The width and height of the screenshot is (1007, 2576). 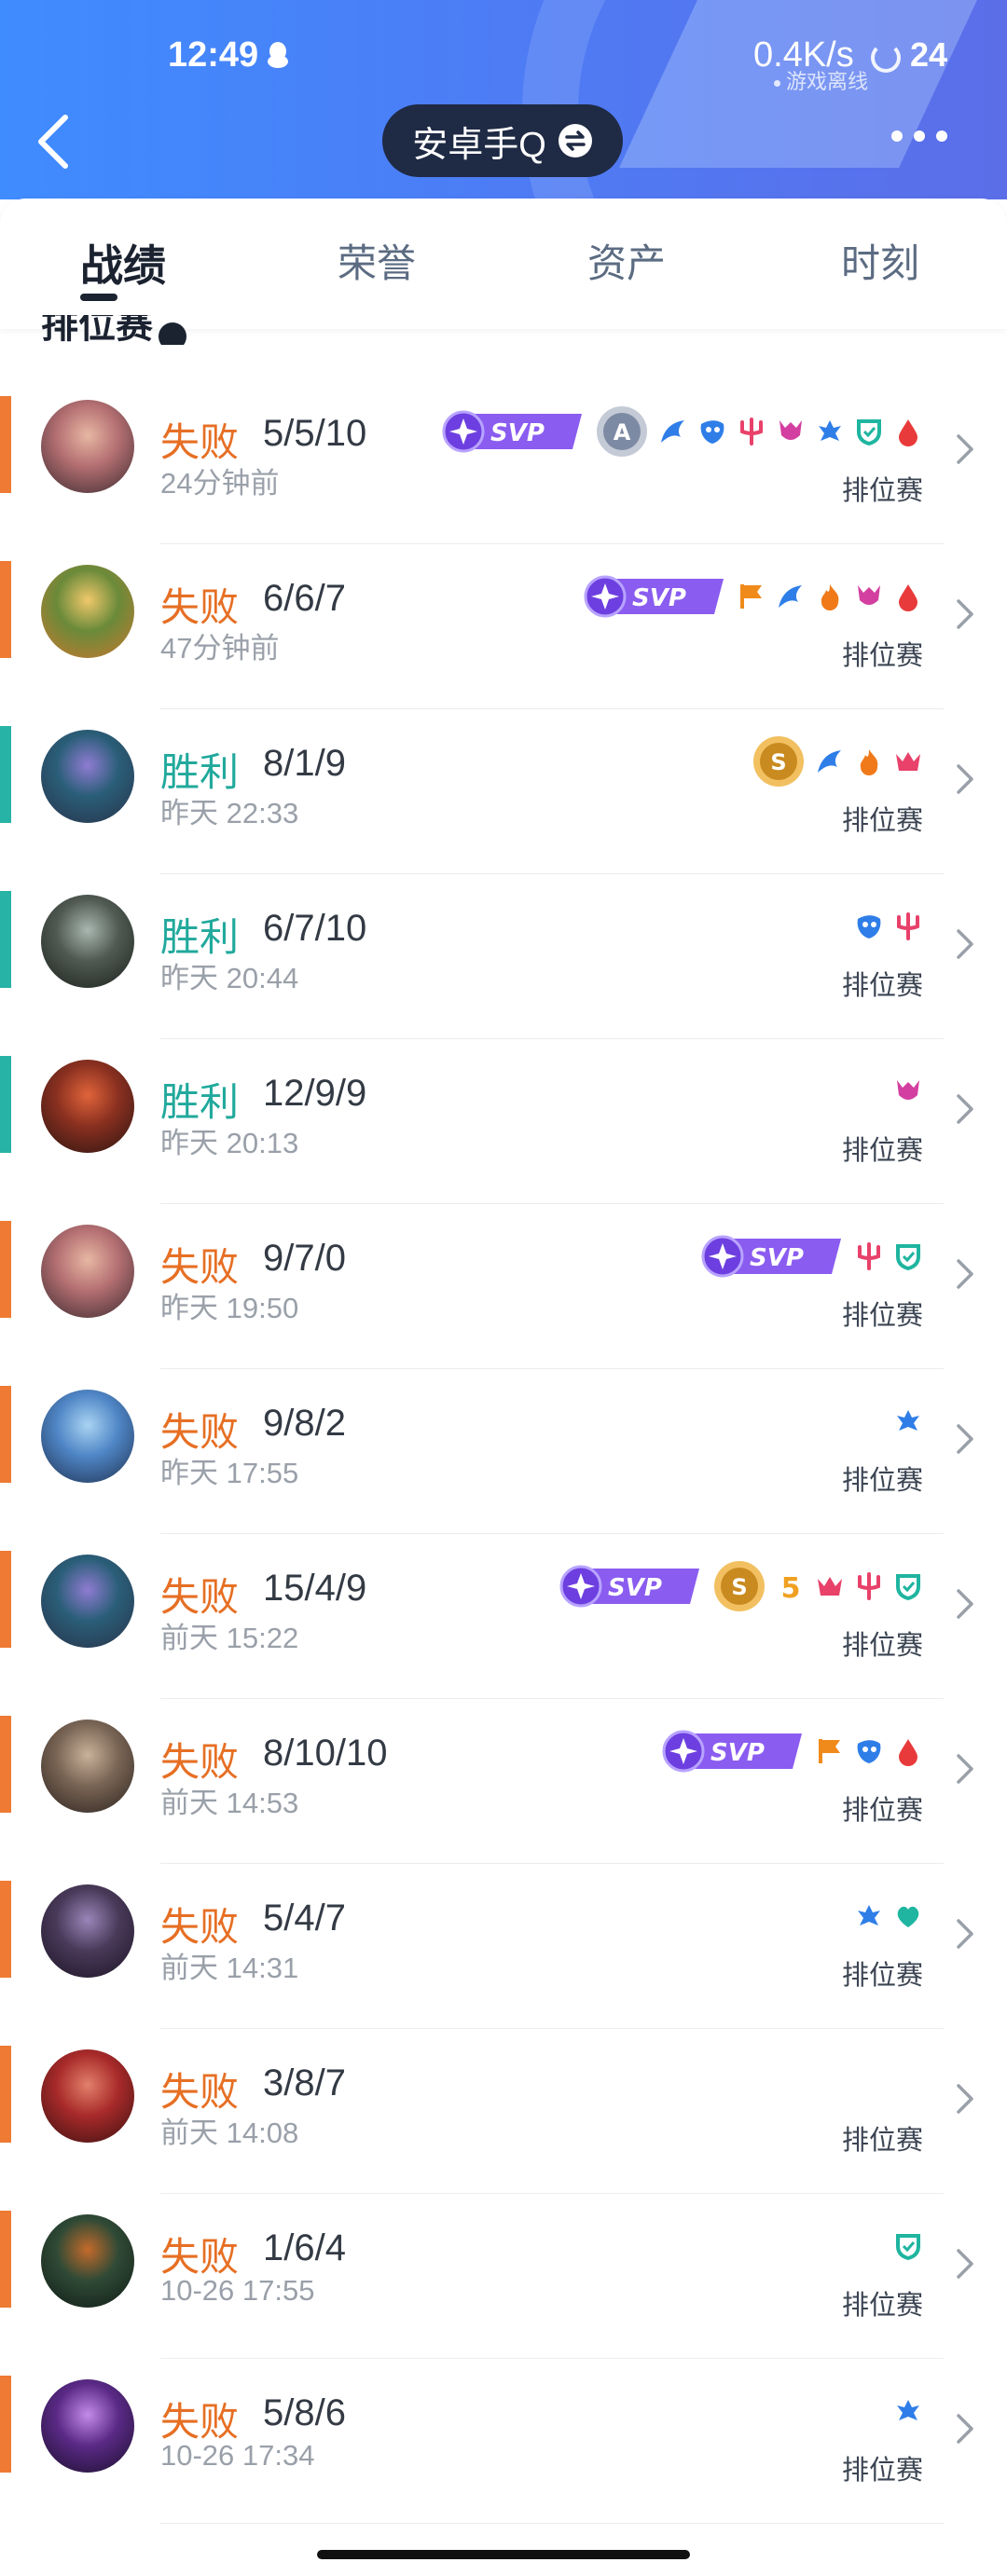 What do you see at coordinates (504, 1946) in the screenshot?
I see `match-row: 失败 5/4/7 前天 14:31 排位赛` at bounding box center [504, 1946].